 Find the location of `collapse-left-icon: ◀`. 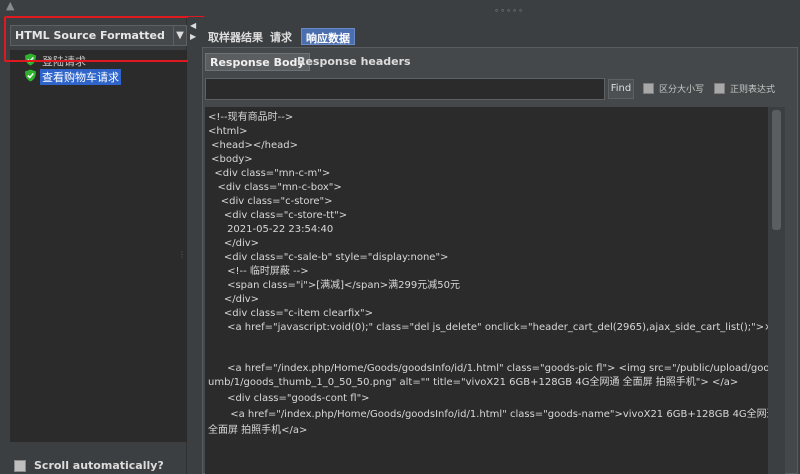

collapse-left-icon: ◀ is located at coordinates (193, 25).